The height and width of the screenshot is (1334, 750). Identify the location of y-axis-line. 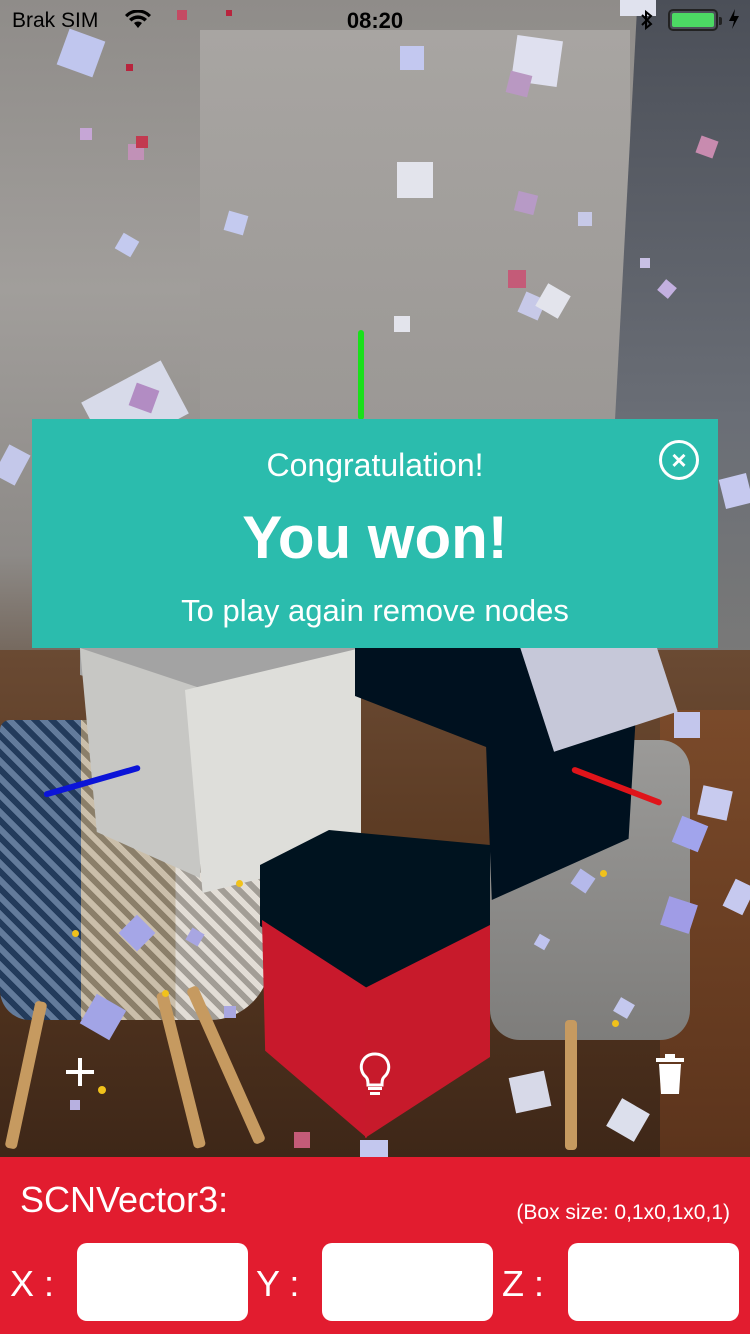
(361, 375).